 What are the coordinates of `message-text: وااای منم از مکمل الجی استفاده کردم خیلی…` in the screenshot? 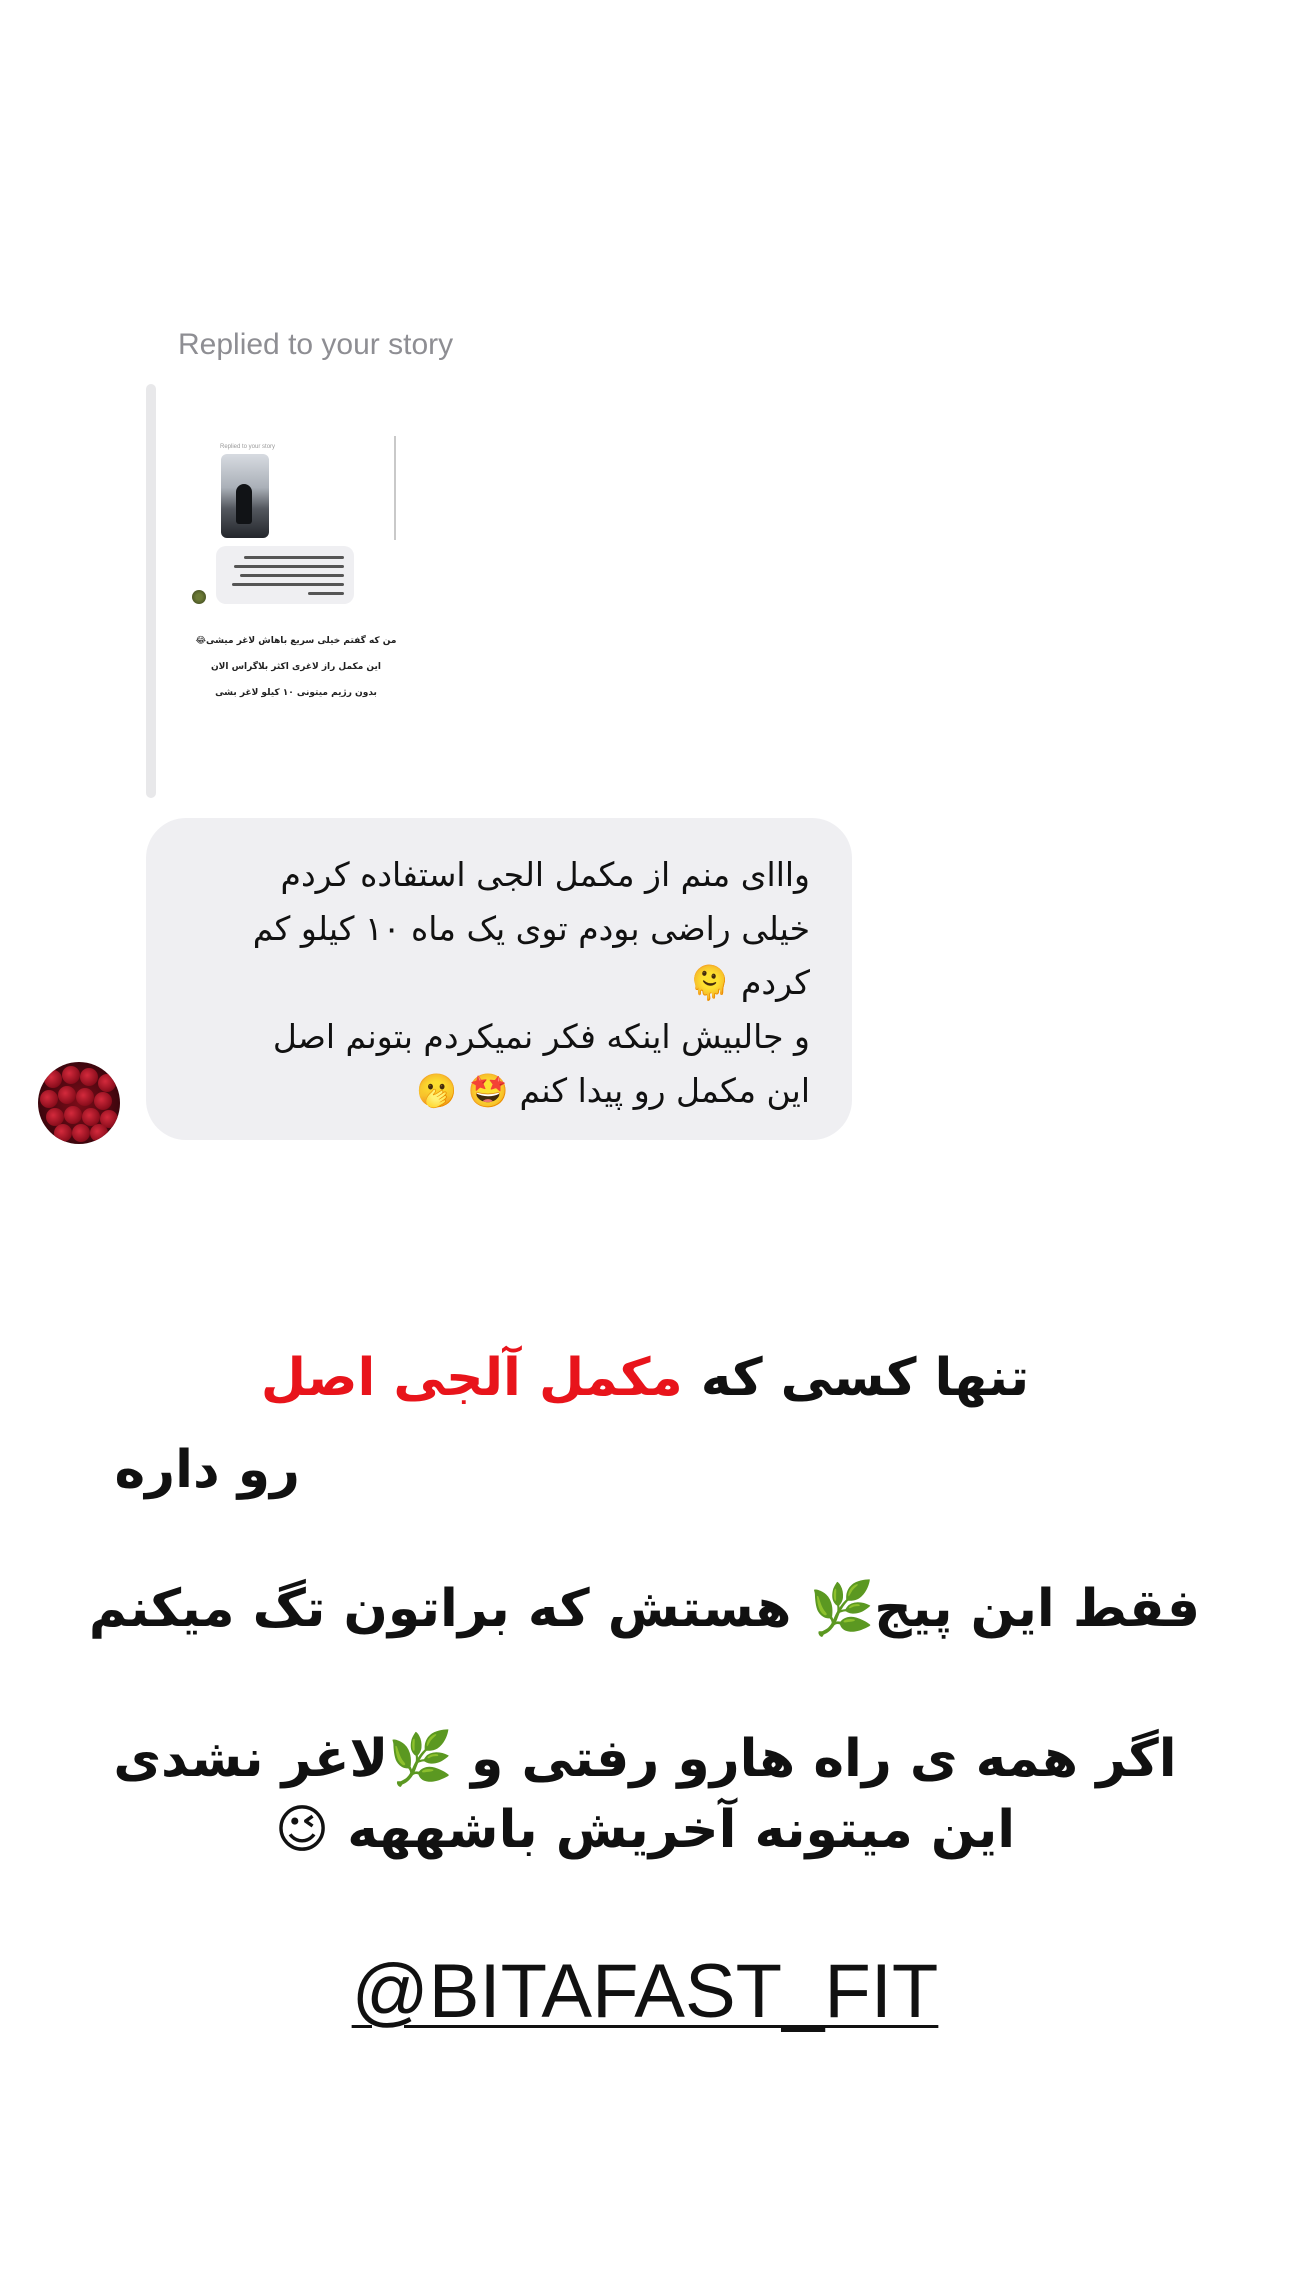 It's located at (531, 982).